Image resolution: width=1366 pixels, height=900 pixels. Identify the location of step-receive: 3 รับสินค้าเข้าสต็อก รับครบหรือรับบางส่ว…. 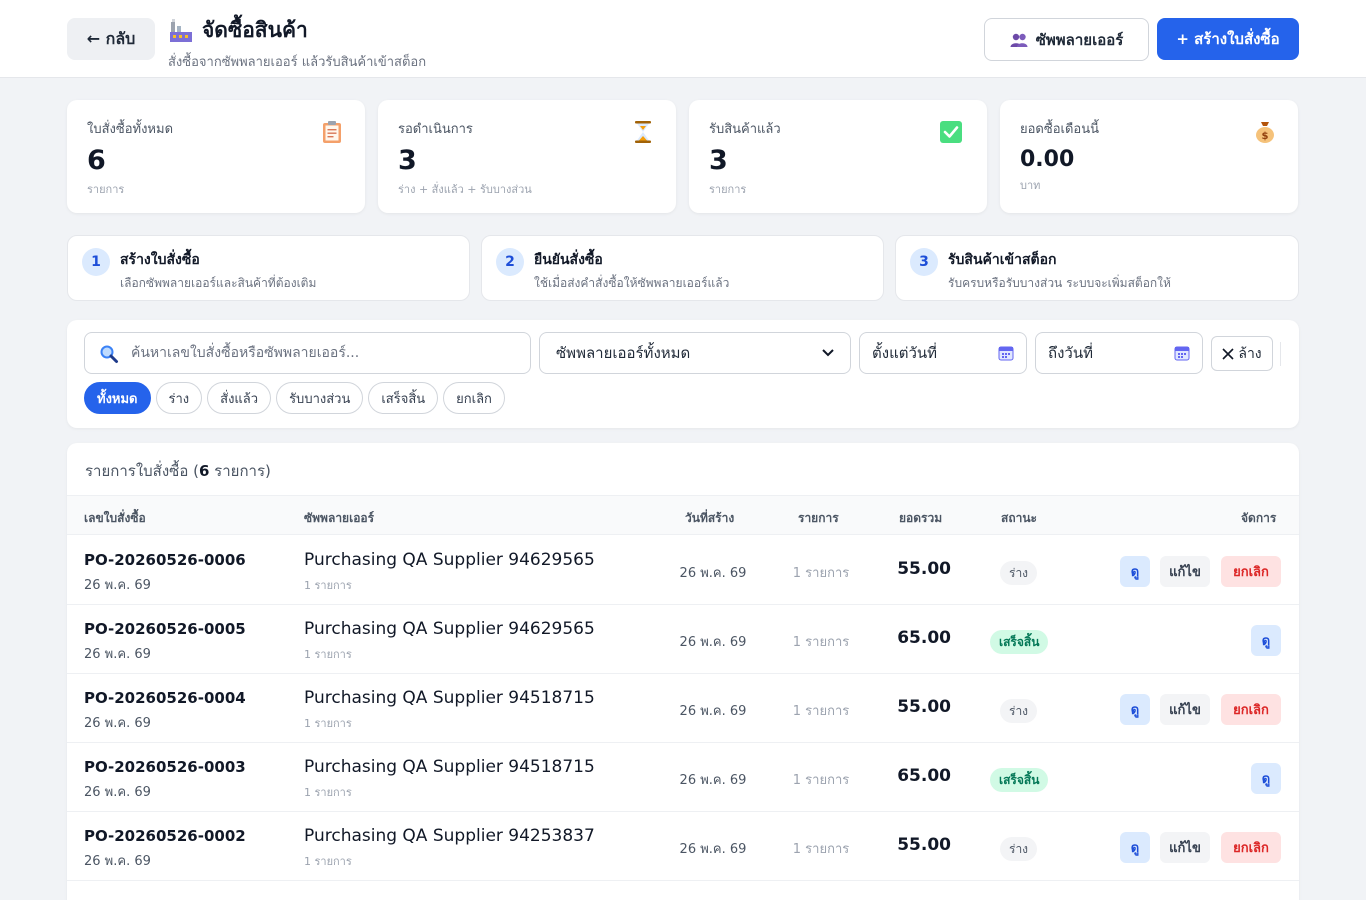
(1097, 268).